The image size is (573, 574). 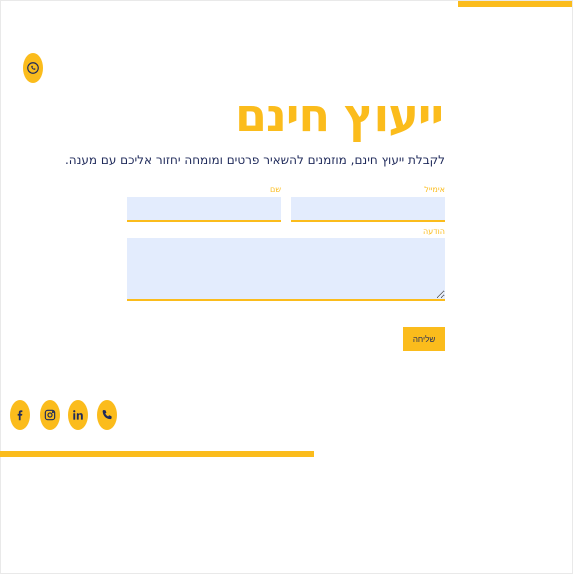 What do you see at coordinates (515, 4) in the screenshot?
I see `top-accent-bar` at bounding box center [515, 4].